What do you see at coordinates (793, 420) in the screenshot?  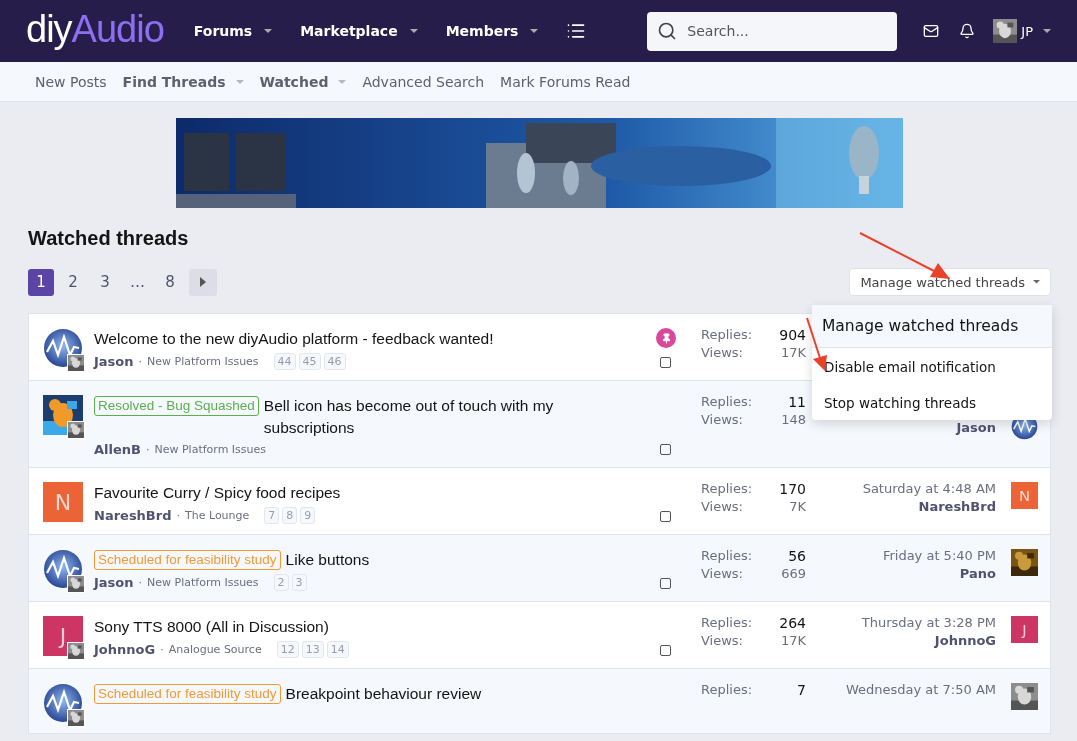 I see `views-count: 148` at bounding box center [793, 420].